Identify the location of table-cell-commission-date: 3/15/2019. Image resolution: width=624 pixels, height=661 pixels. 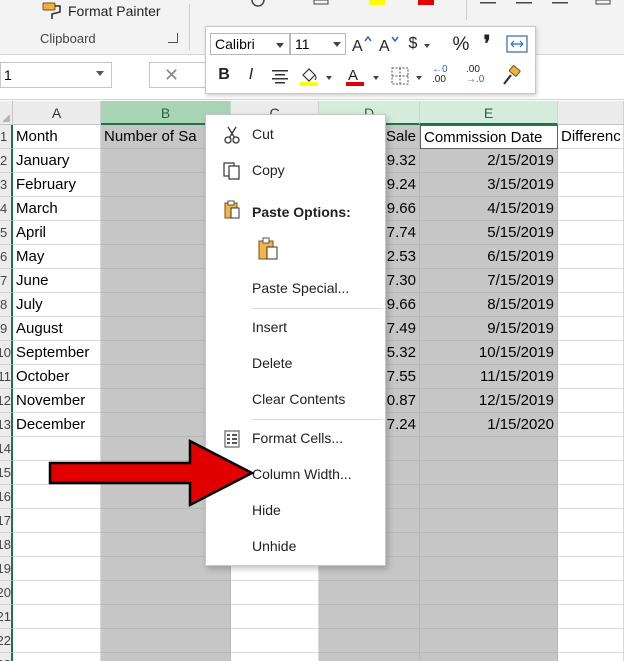
(489, 185).